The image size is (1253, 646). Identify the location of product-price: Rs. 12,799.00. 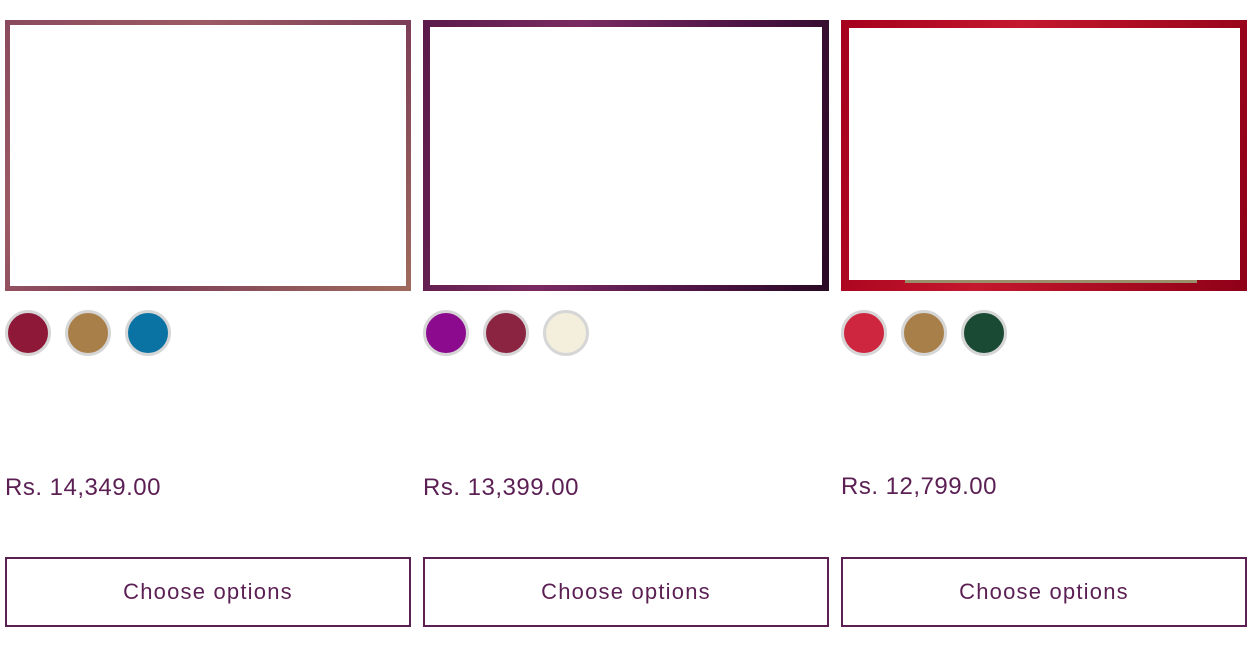
(919, 486).